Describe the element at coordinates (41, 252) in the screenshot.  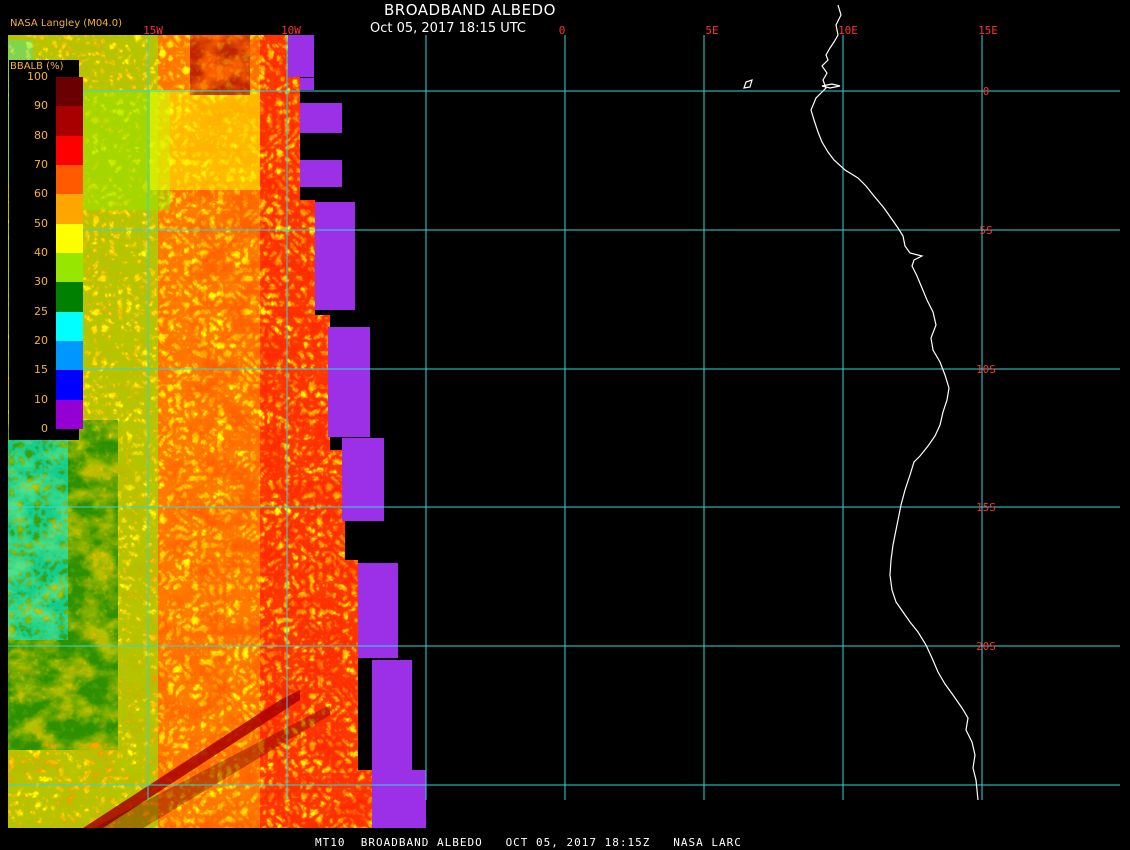
I see `legend-tick: 40` at that location.